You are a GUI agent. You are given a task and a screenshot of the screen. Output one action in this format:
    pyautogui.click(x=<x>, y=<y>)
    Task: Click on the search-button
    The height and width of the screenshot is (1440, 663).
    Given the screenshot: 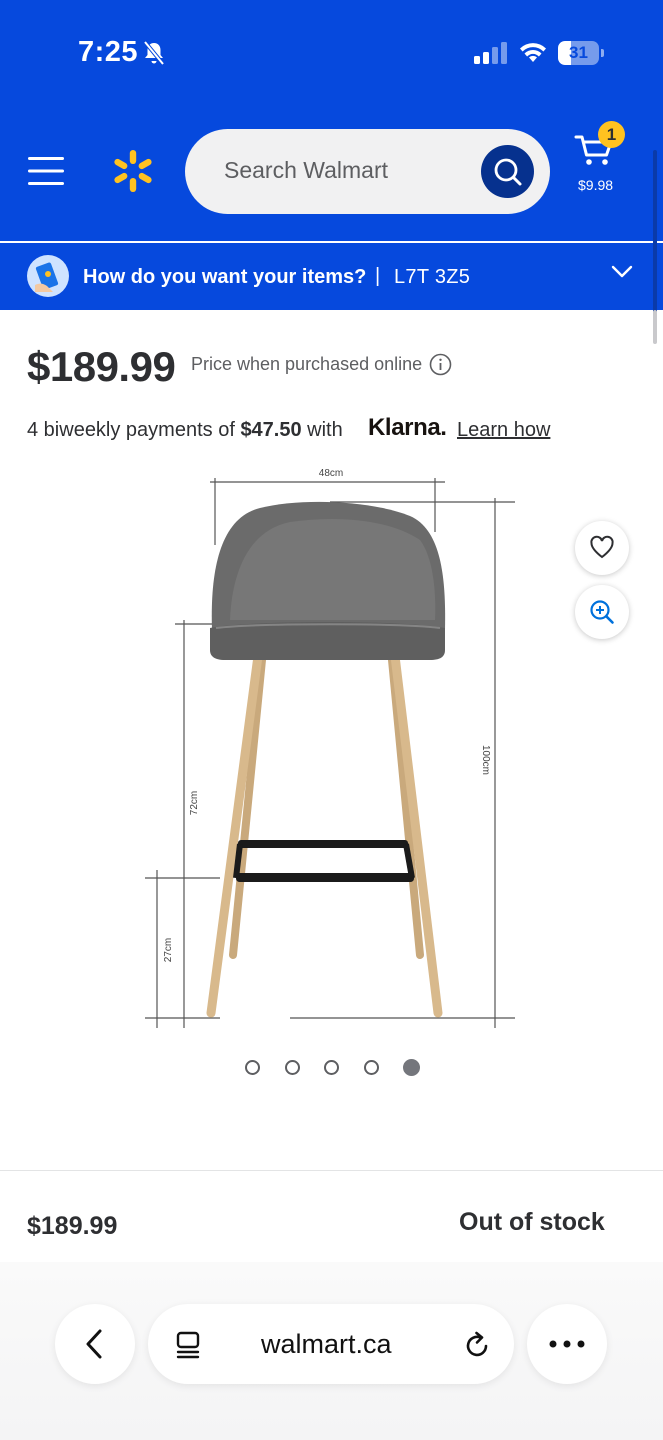 What is the action you would take?
    pyautogui.click(x=507, y=171)
    